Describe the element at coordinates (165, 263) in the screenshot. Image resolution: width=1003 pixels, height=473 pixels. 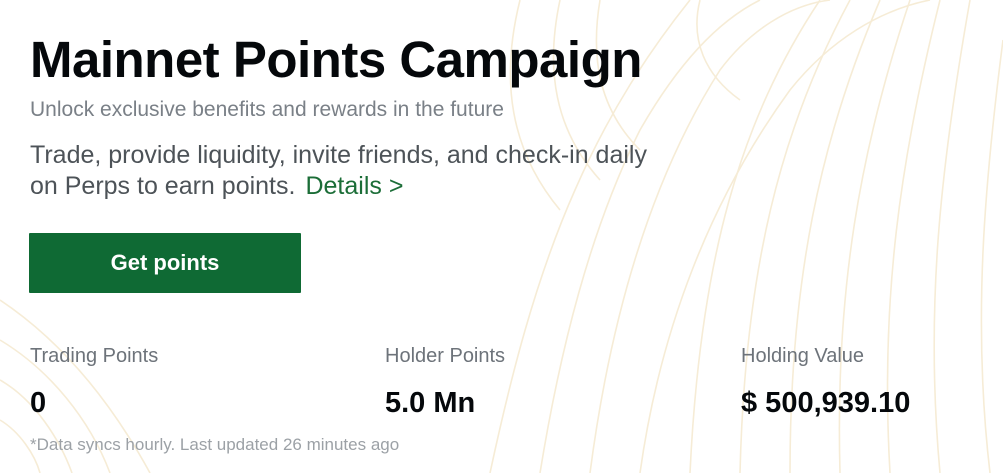
I see `get-points-button: Get points` at that location.